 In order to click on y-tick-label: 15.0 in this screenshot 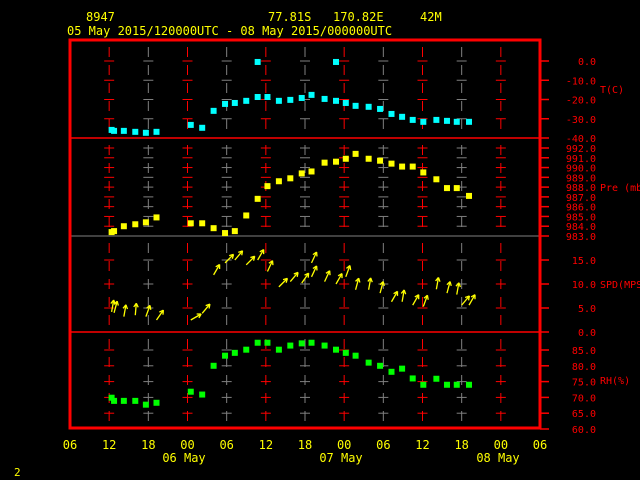, I will do `click(584, 261)`.